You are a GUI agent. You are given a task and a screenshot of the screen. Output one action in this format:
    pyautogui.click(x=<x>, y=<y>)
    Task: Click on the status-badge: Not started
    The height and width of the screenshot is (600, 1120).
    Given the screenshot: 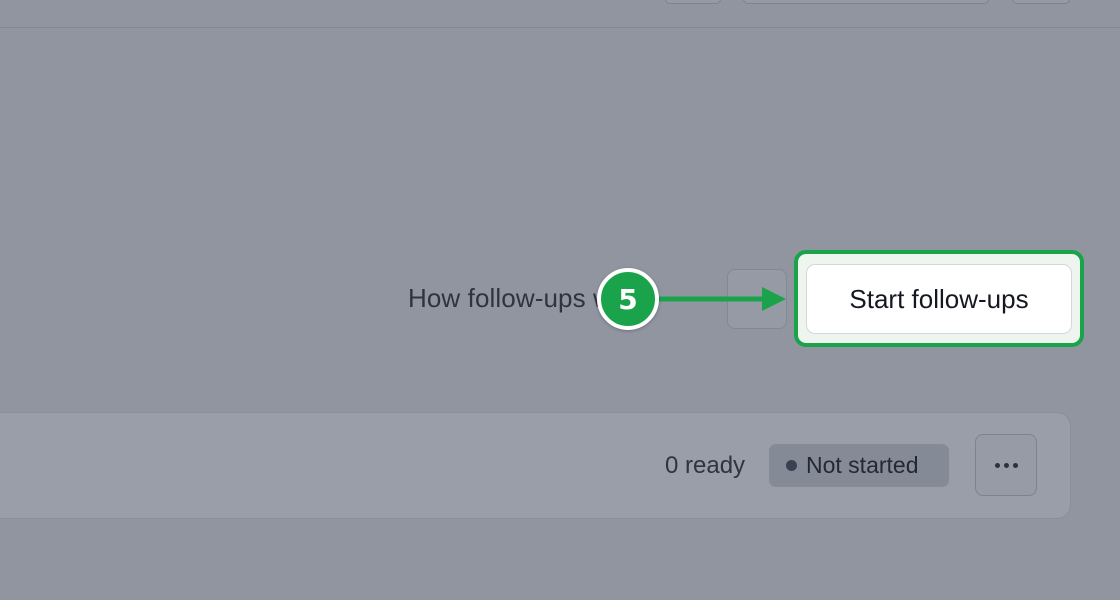 What is the action you would take?
    pyautogui.click(x=859, y=465)
    